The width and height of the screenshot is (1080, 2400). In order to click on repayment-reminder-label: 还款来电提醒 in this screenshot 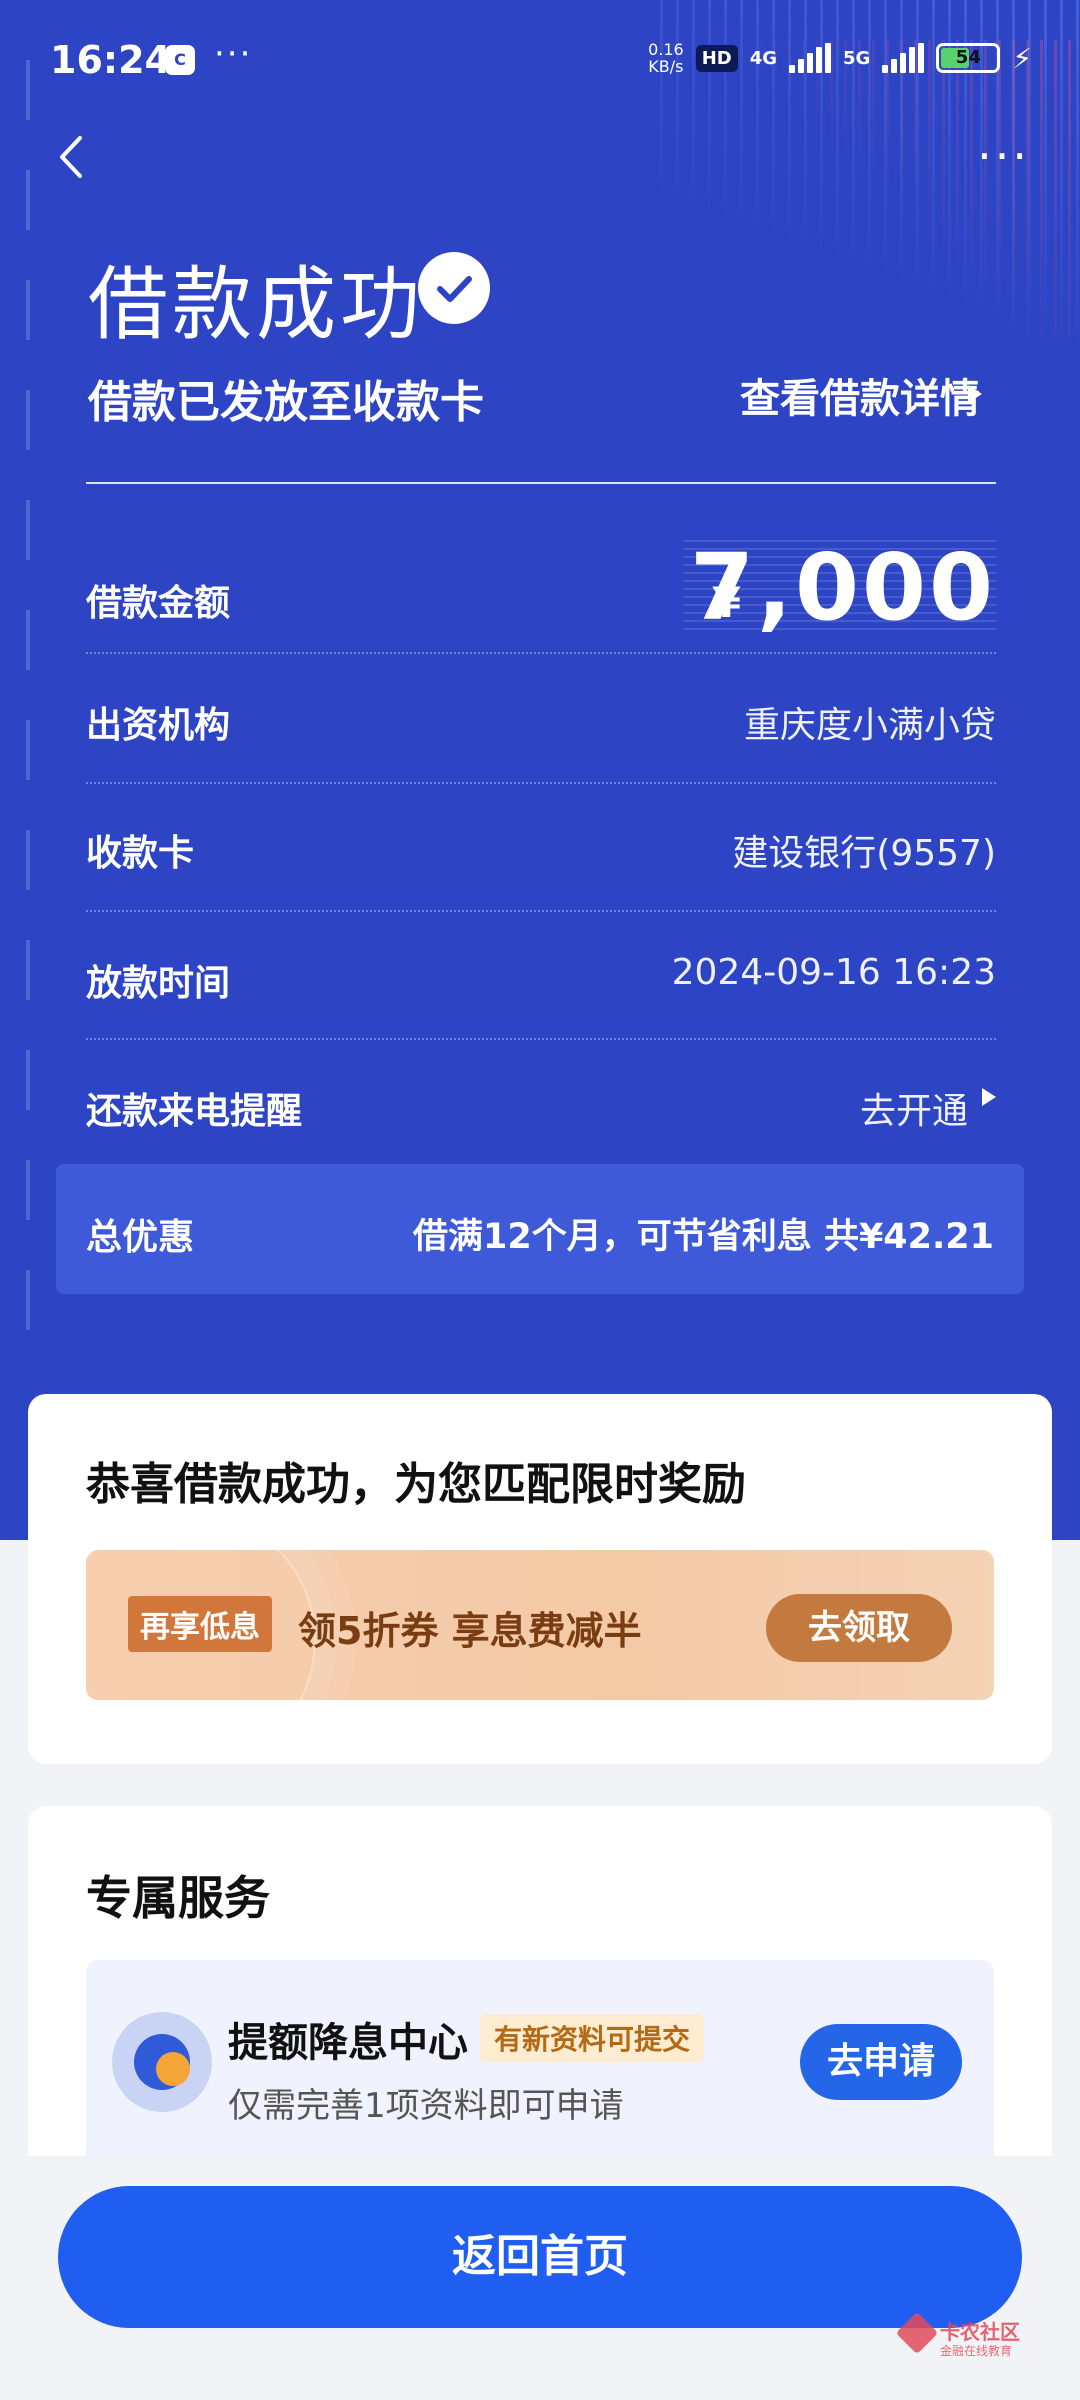, I will do `click(194, 1111)`.